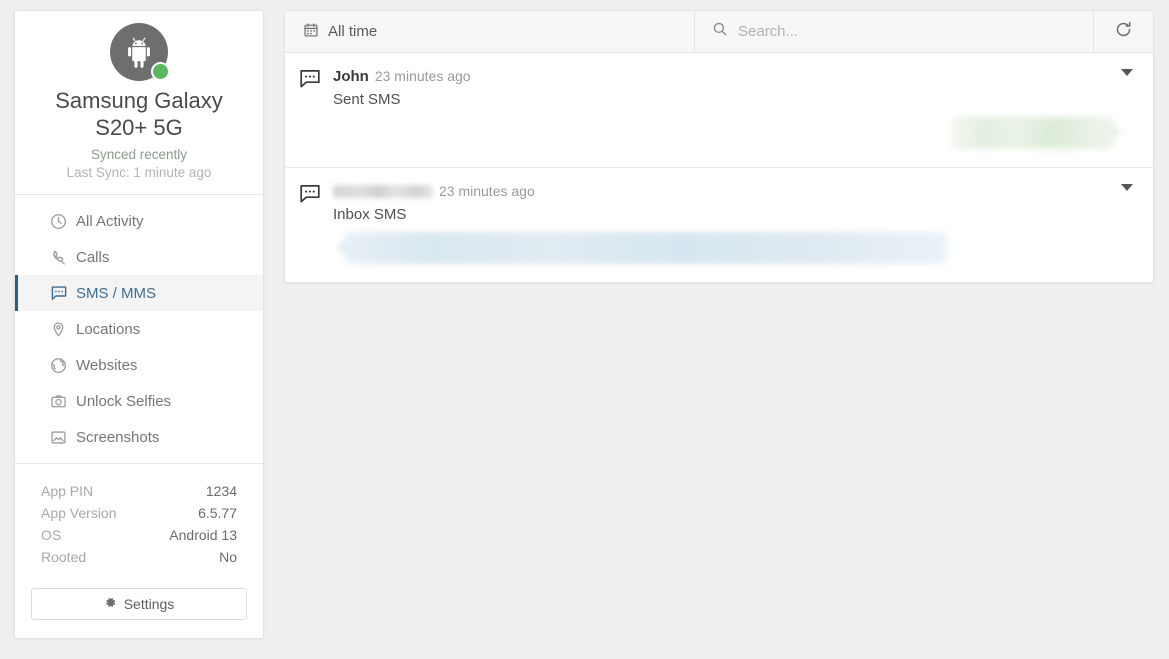  What do you see at coordinates (67, 491) in the screenshot?
I see `info-key: App PIN` at bounding box center [67, 491].